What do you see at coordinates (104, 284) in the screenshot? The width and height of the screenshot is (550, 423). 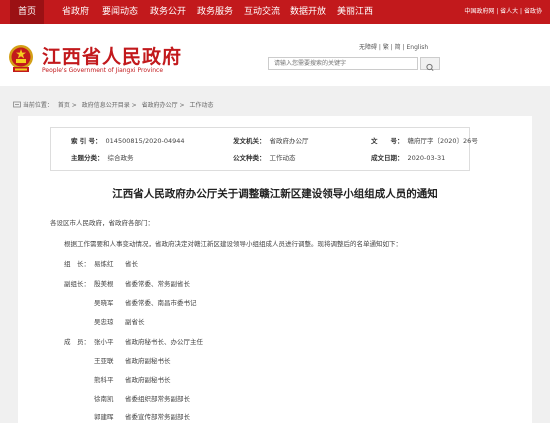 I see `member-name: 殷美根` at bounding box center [104, 284].